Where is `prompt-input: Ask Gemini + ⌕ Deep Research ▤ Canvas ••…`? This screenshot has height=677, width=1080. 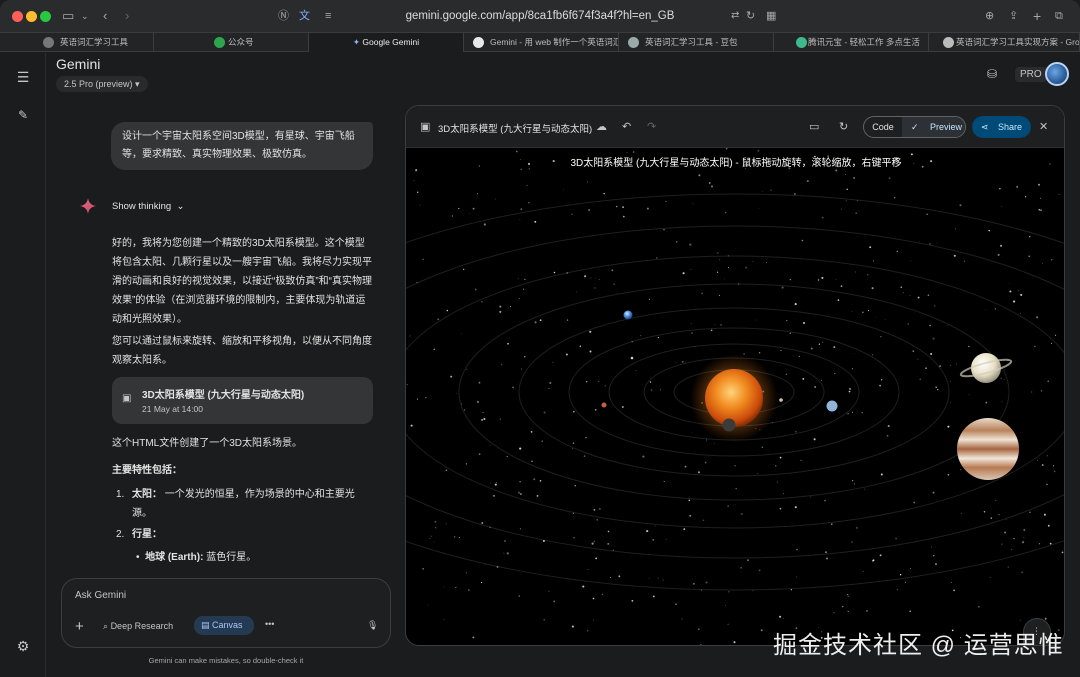 prompt-input: Ask Gemini + ⌕ Deep Research ▤ Canvas ••… is located at coordinates (226, 613).